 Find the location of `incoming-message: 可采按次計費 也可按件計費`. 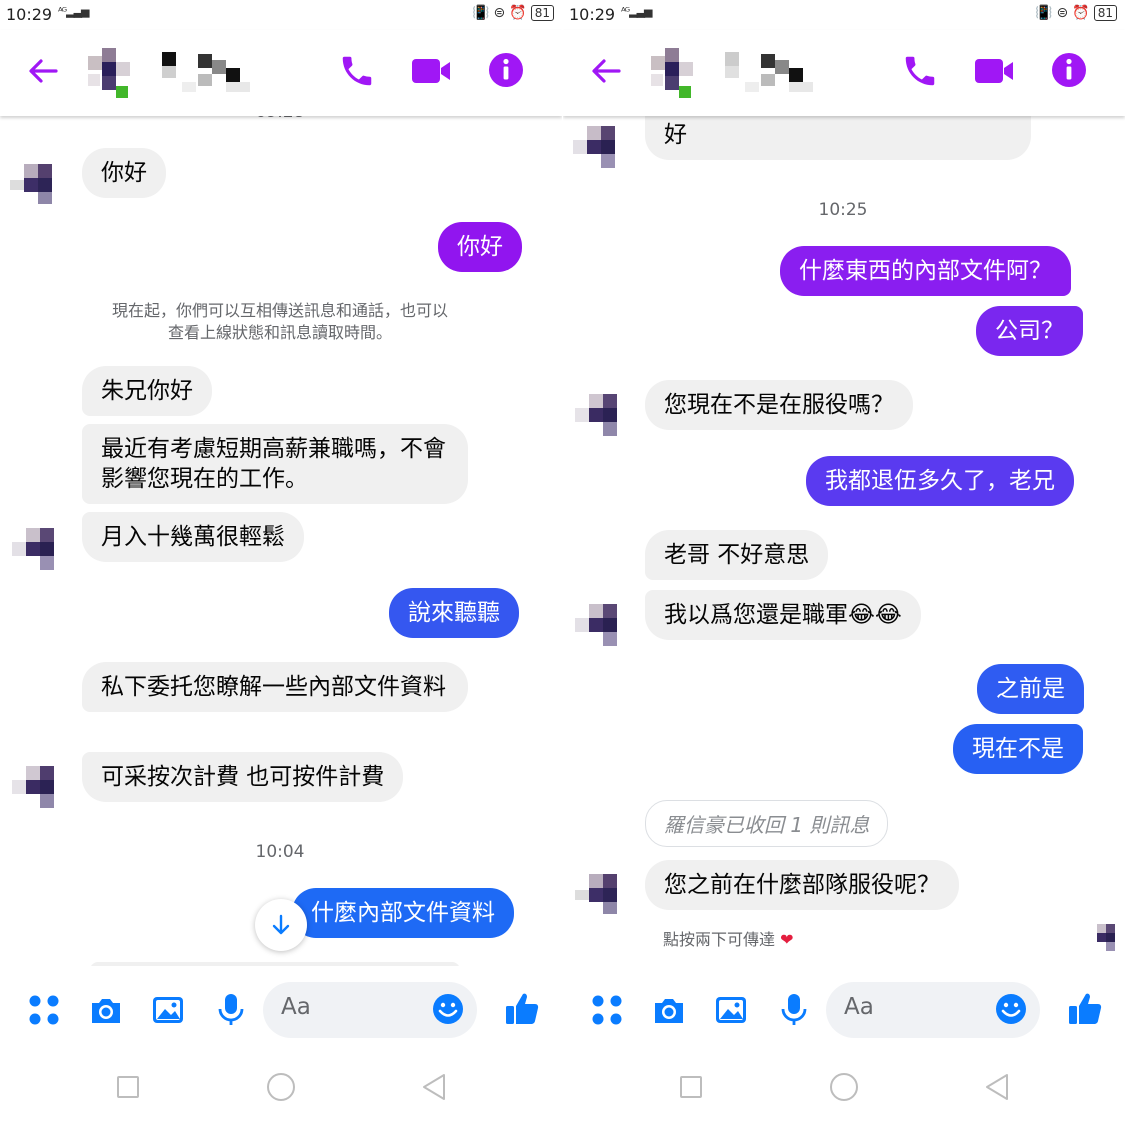

incoming-message: 可采按次計費 也可按件計費 is located at coordinates (243, 777).